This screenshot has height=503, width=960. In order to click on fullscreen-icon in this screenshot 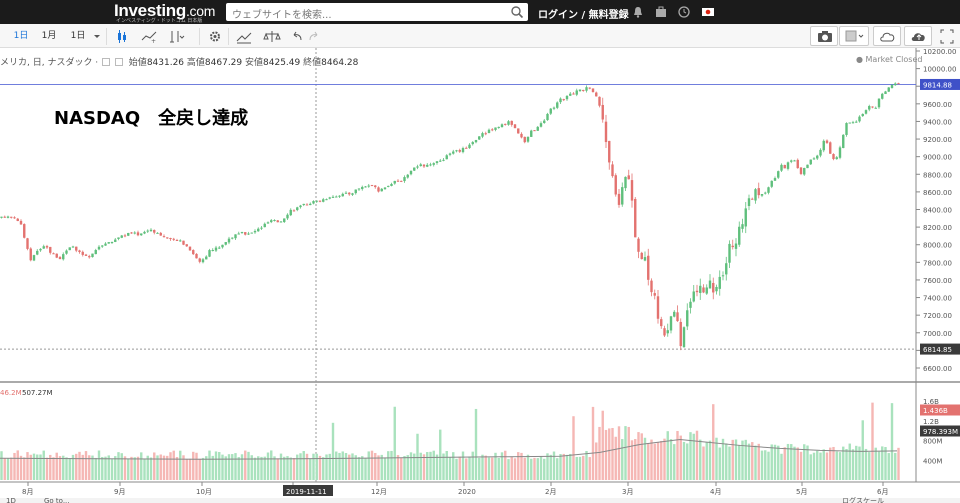, I will do `click(947, 36)`.